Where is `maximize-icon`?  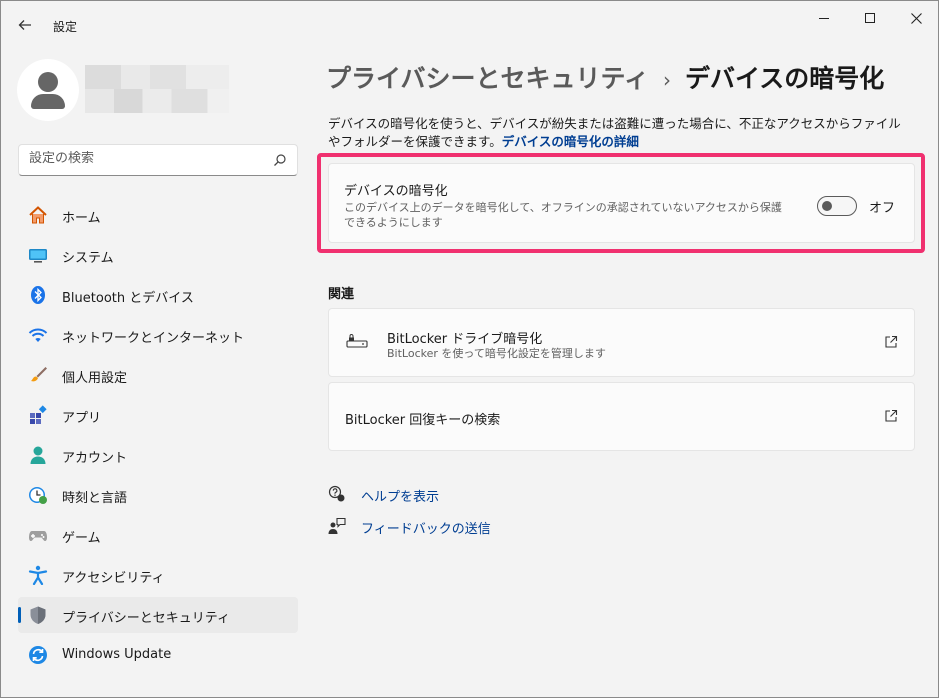
maximize-icon is located at coordinates (870, 18).